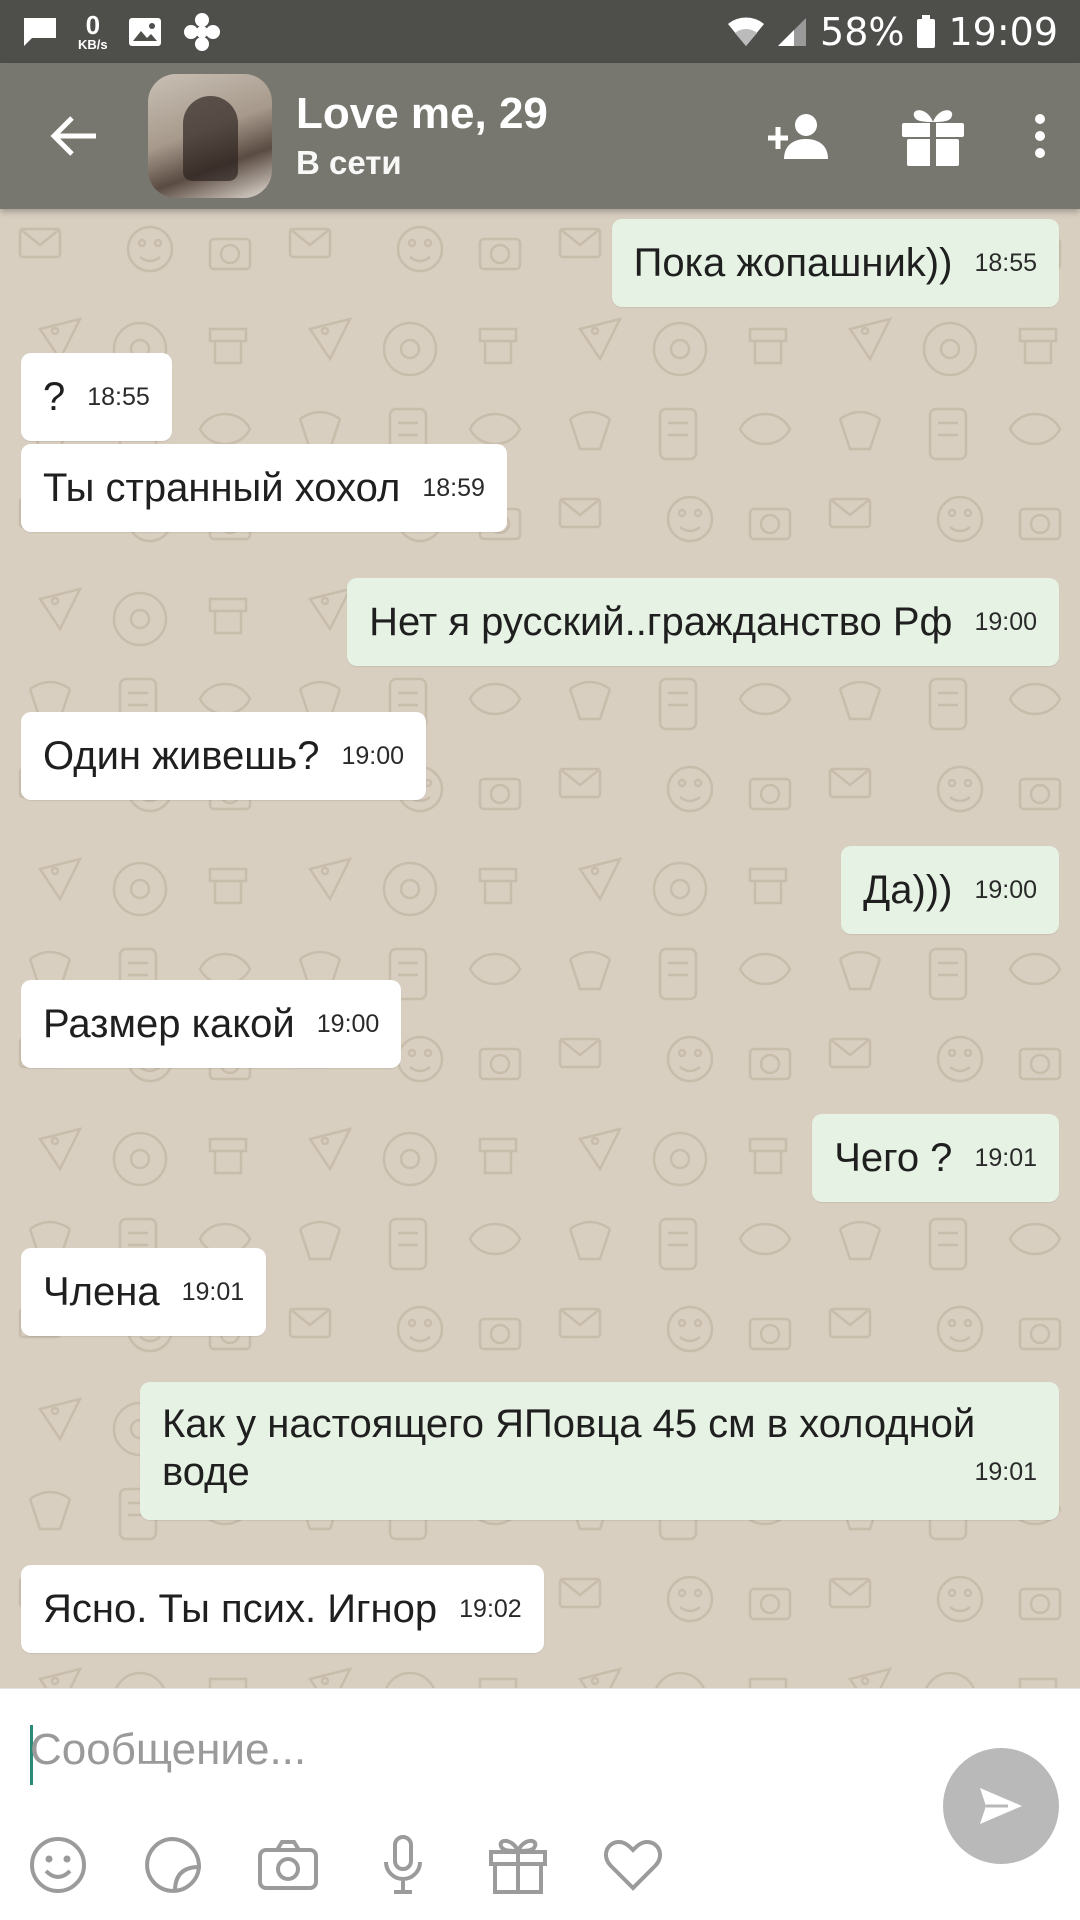 This screenshot has height=1920, width=1080. I want to click on message-outgoing: Нет я русский..гражданство Рф 19:00, so click(703, 622).